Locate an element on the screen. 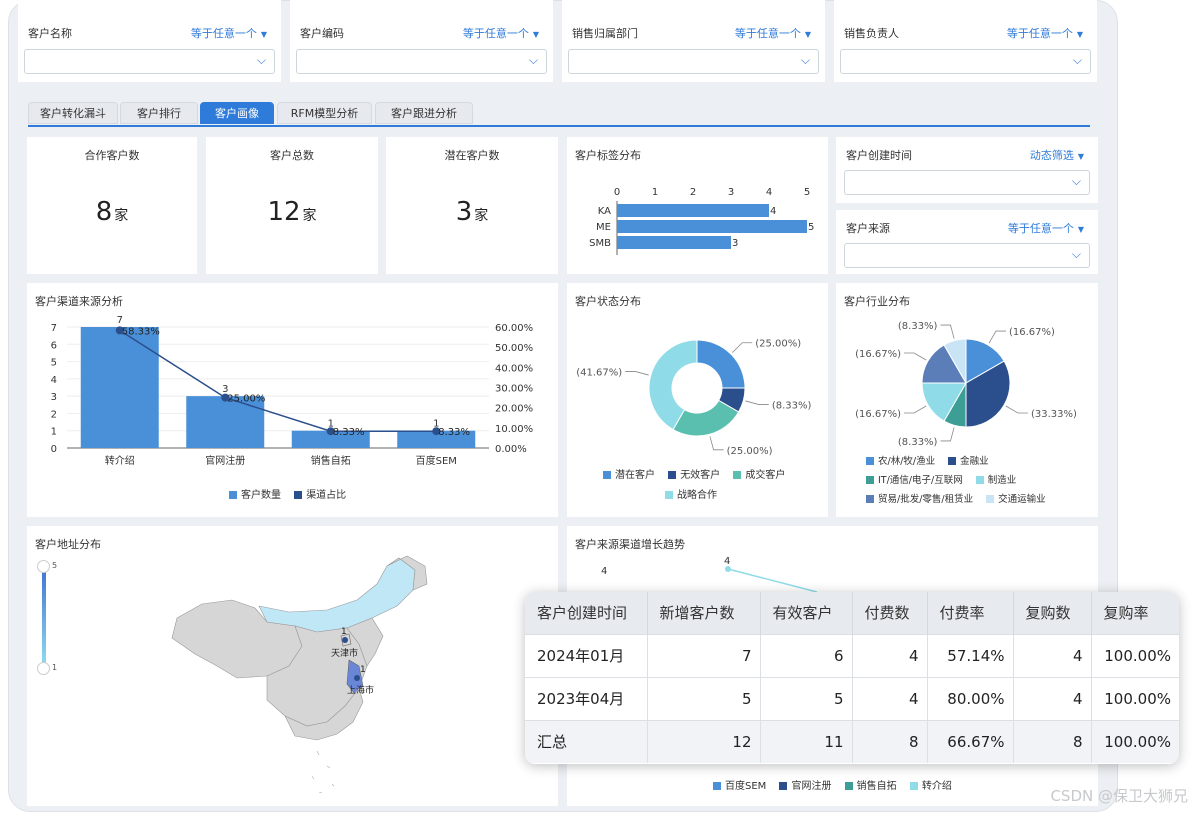 This screenshot has width=1200, height=815. column-header: 复购率 is located at coordinates (1135, 613).